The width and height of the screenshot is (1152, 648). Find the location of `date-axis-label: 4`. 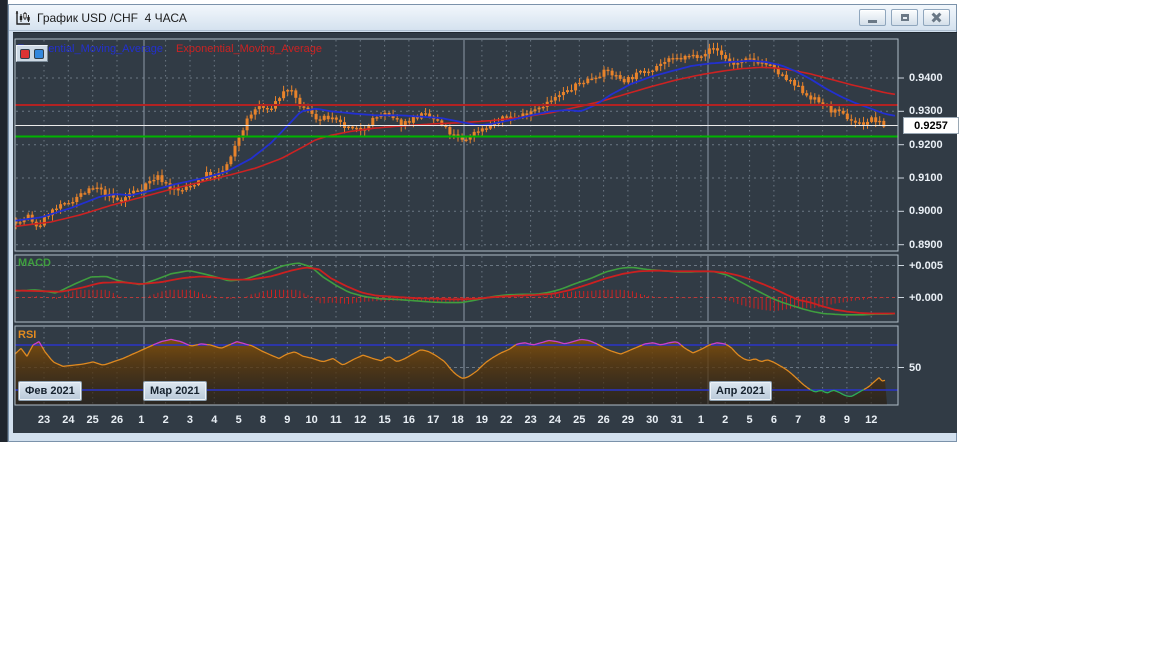

date-axis-label: 4 is located at coordinates (214, 420).